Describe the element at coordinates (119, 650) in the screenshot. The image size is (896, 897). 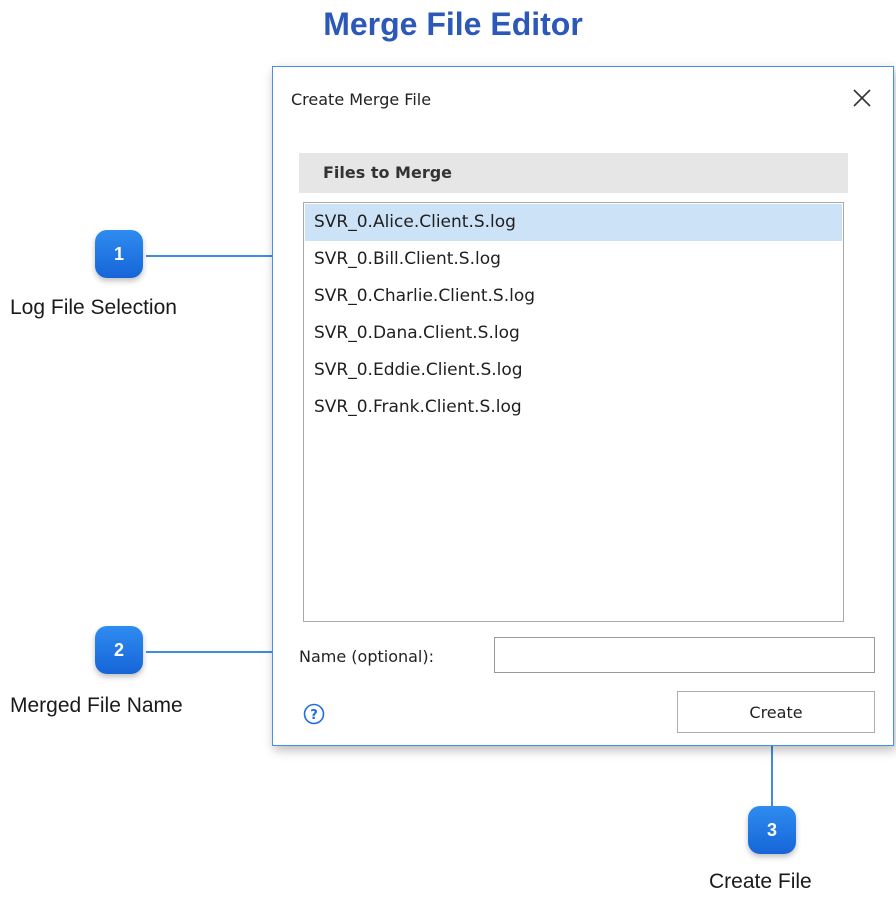
I see `callout-2-badge: 2` at that location.